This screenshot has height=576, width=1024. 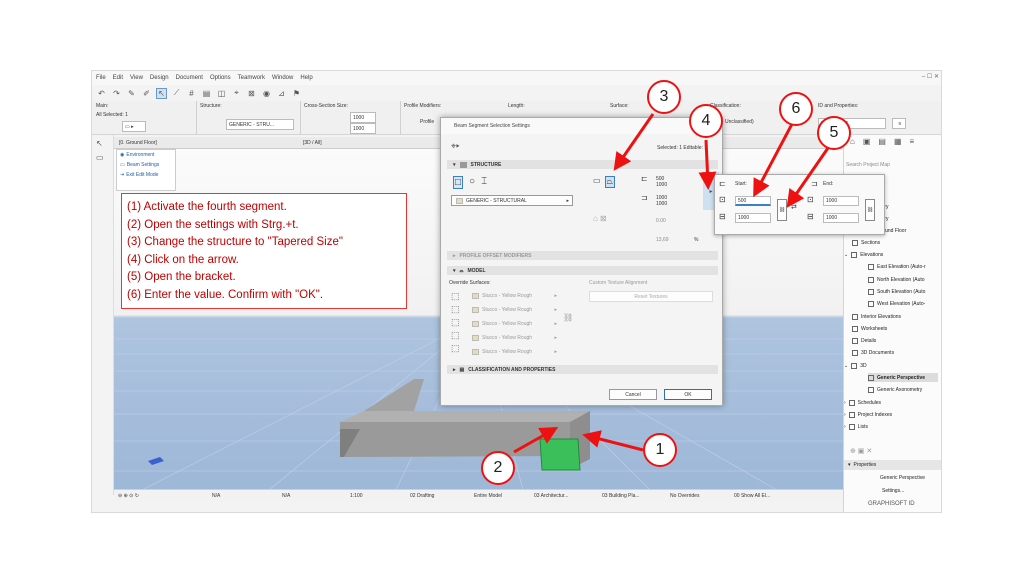 What do you see at coordinates (146, 165) in the screenshot?
I see `beam-settings-item: ▭ Beam Settings` at bounding box center [146, 165].